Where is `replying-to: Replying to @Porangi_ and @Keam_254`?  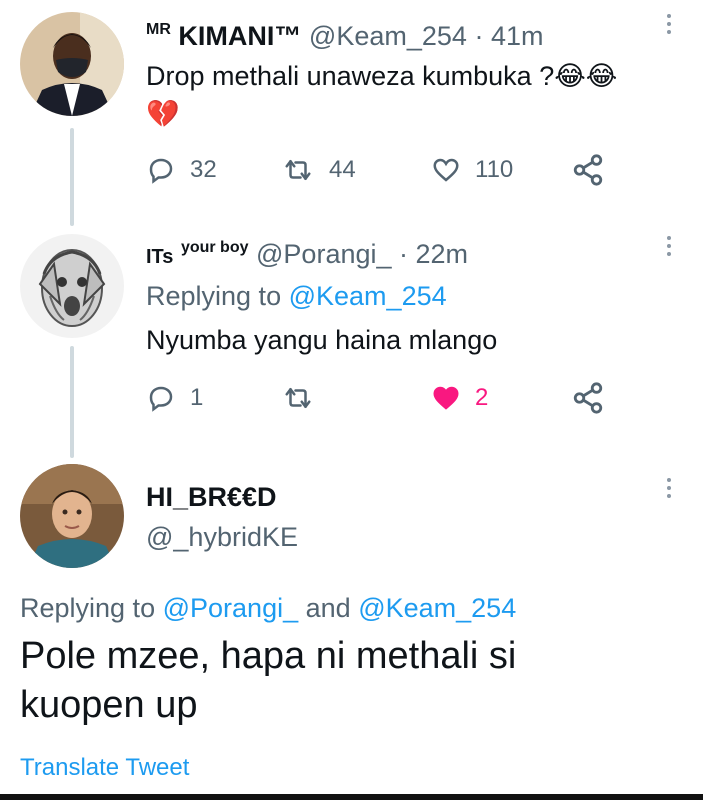
replying-to: Replying to @Porangi_ and @Keam_254 is located at coordinates (268, 608).